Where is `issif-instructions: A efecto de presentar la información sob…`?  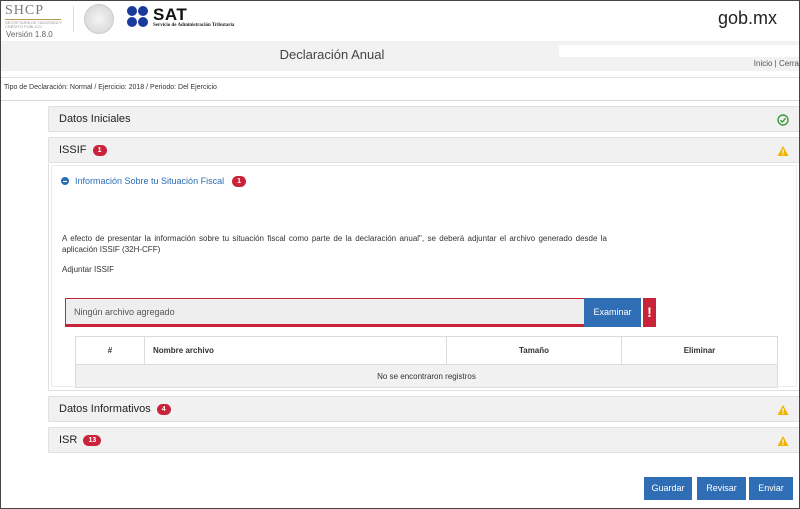 issif-instructions: A efecto de presentar la información sob… is located at coordinates (334, 244).